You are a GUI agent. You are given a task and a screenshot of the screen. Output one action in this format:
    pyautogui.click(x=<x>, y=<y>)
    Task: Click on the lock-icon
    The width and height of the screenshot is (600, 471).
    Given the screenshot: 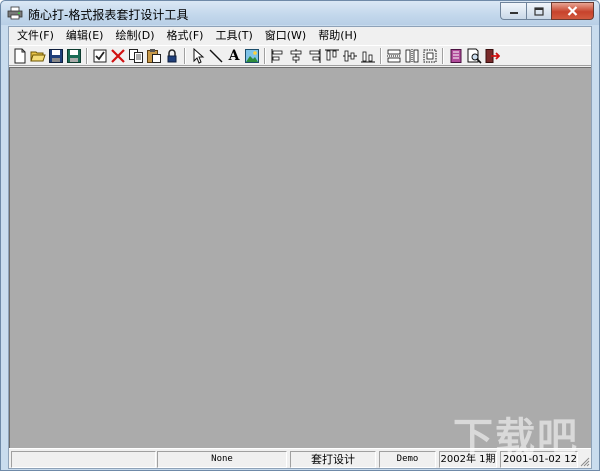 What is the action you would take?
    pyautogui.click(x=172, y=56)
    